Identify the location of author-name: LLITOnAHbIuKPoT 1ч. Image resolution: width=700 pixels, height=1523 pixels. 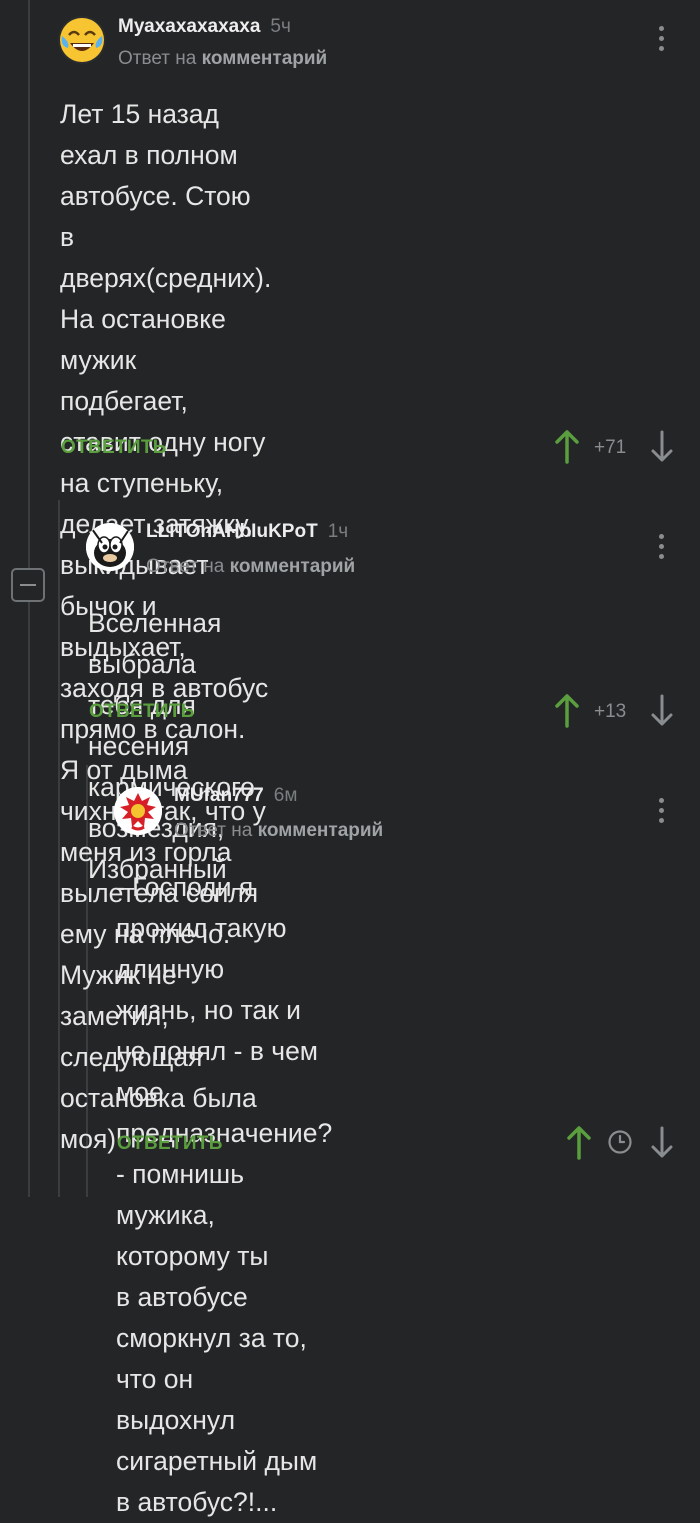
(247, 532).